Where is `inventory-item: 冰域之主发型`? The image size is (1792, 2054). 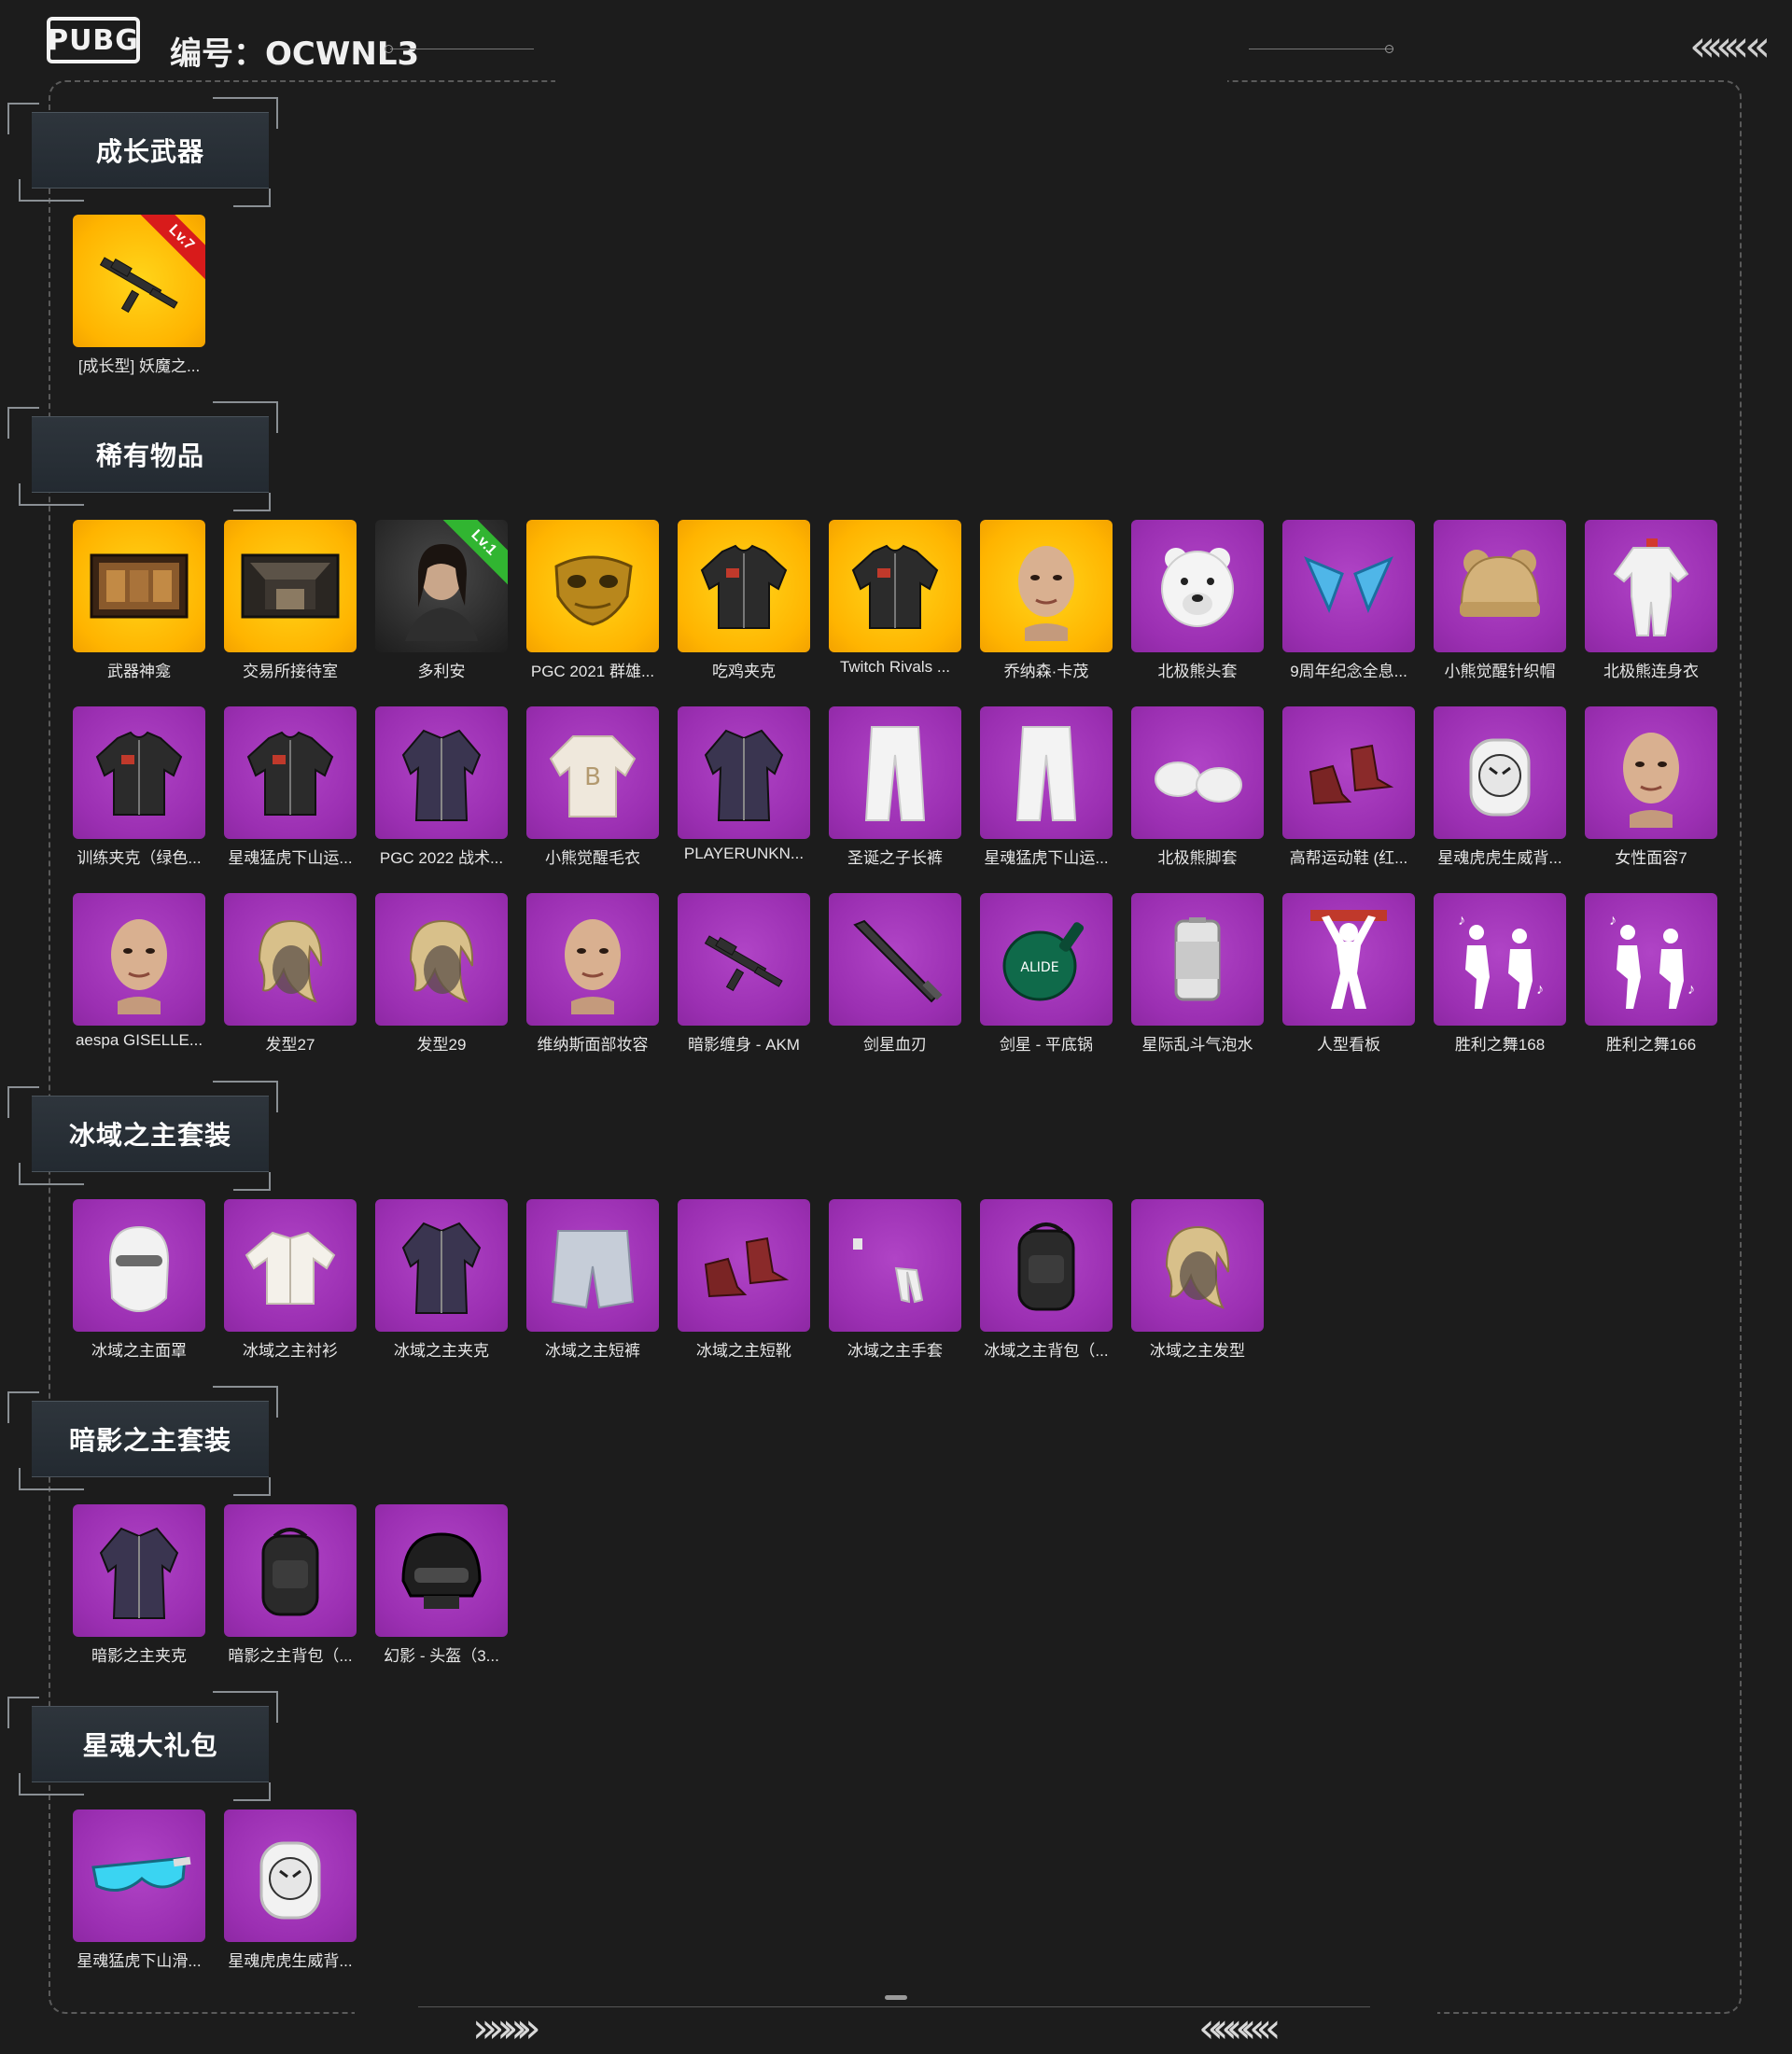
inventory-item: 冰域之主发型 is located at coordinates (1197, 1280).